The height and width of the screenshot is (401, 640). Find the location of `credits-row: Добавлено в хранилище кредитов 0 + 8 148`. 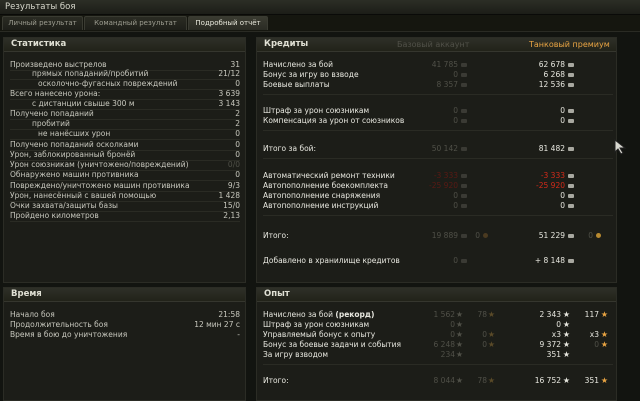

credits-row: Добавлено в хранилище кредитов 0 + 8 148 is located at coordinates (438, 261).